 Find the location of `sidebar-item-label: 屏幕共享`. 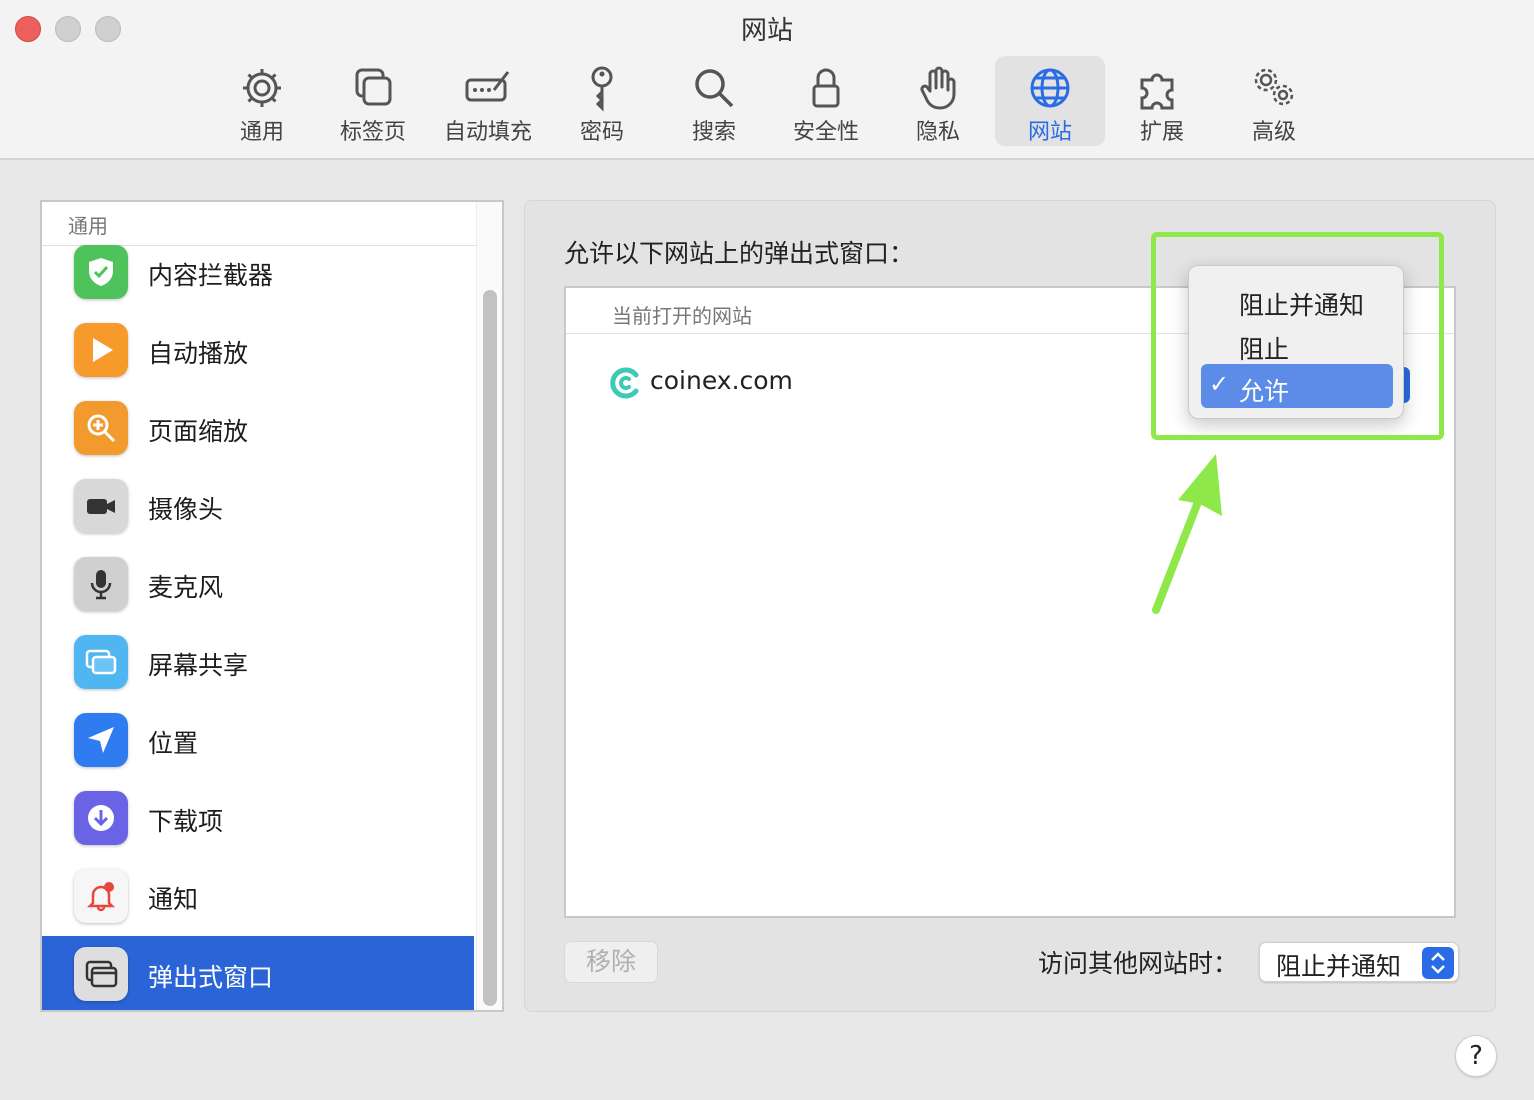

sidebar-item-label: 屏幕共享 is located at coordinates (198, 665).